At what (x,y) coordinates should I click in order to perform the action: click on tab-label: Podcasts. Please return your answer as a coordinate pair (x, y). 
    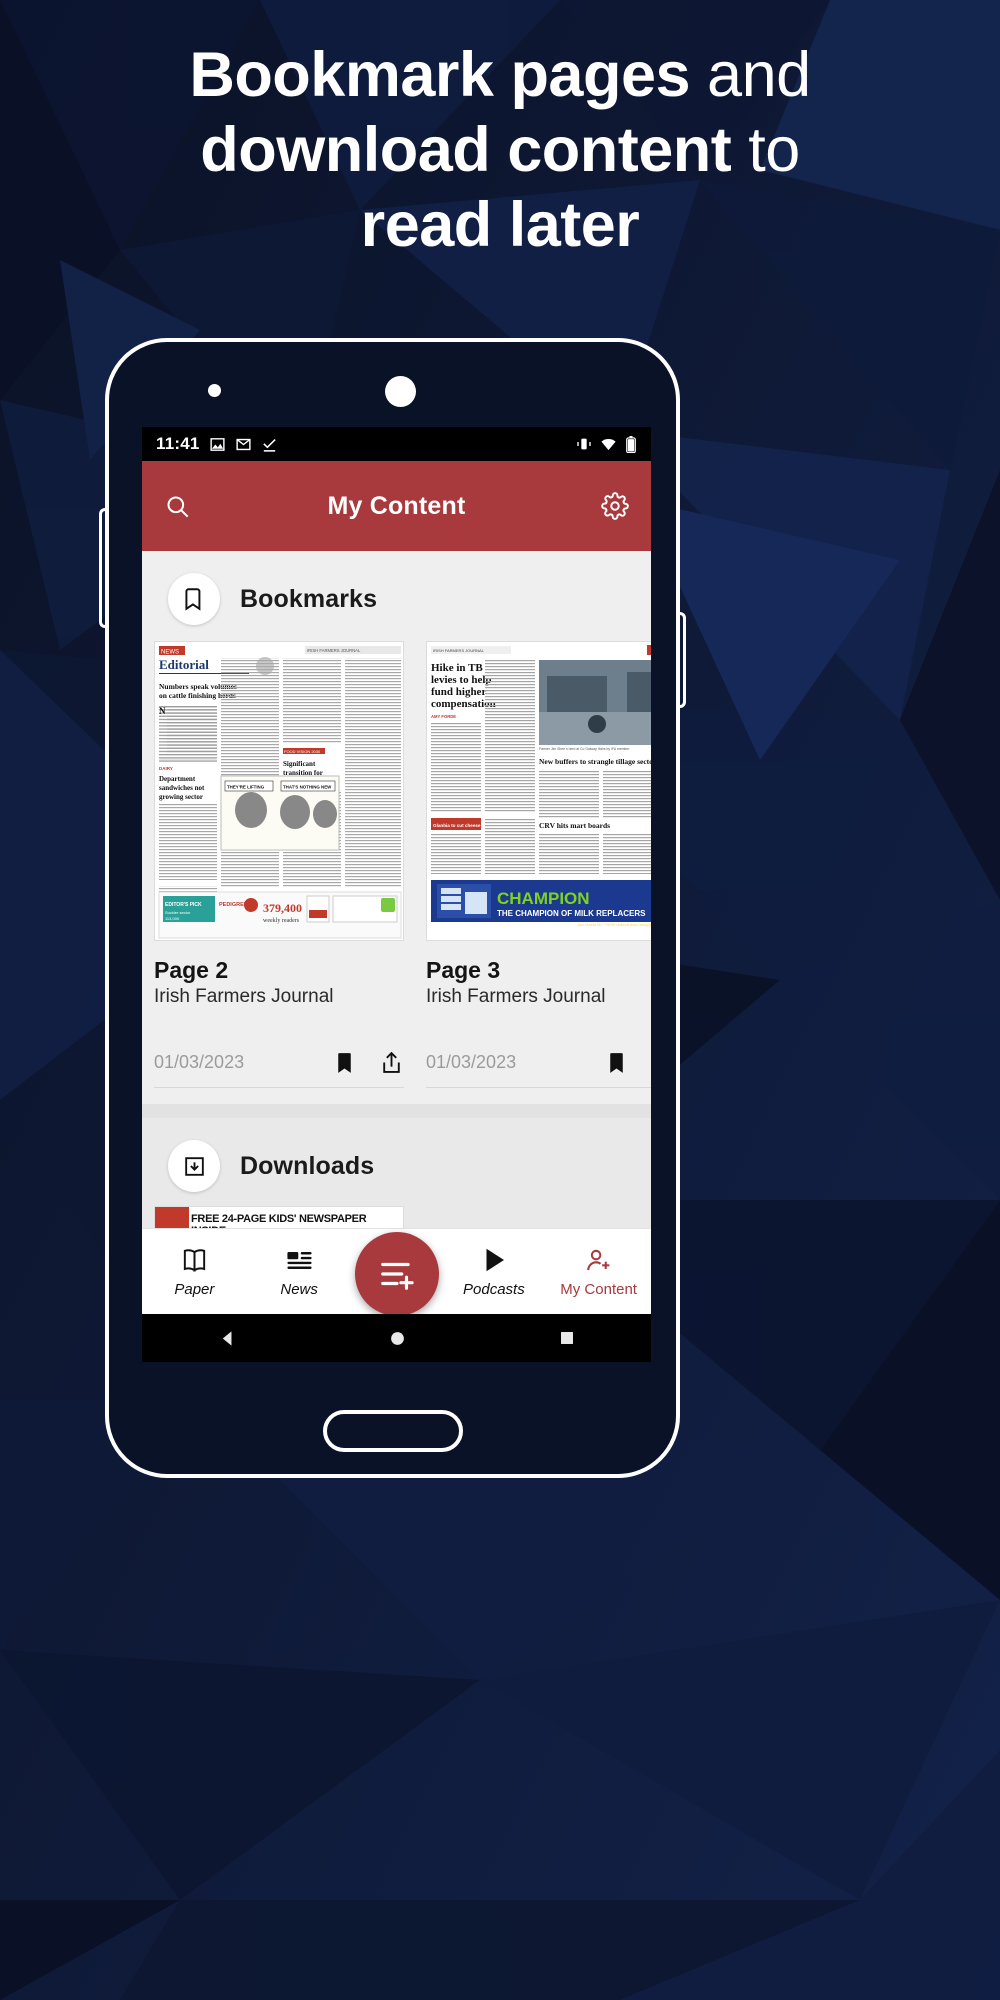
    Looking at the image, I should click on (494, 1289).